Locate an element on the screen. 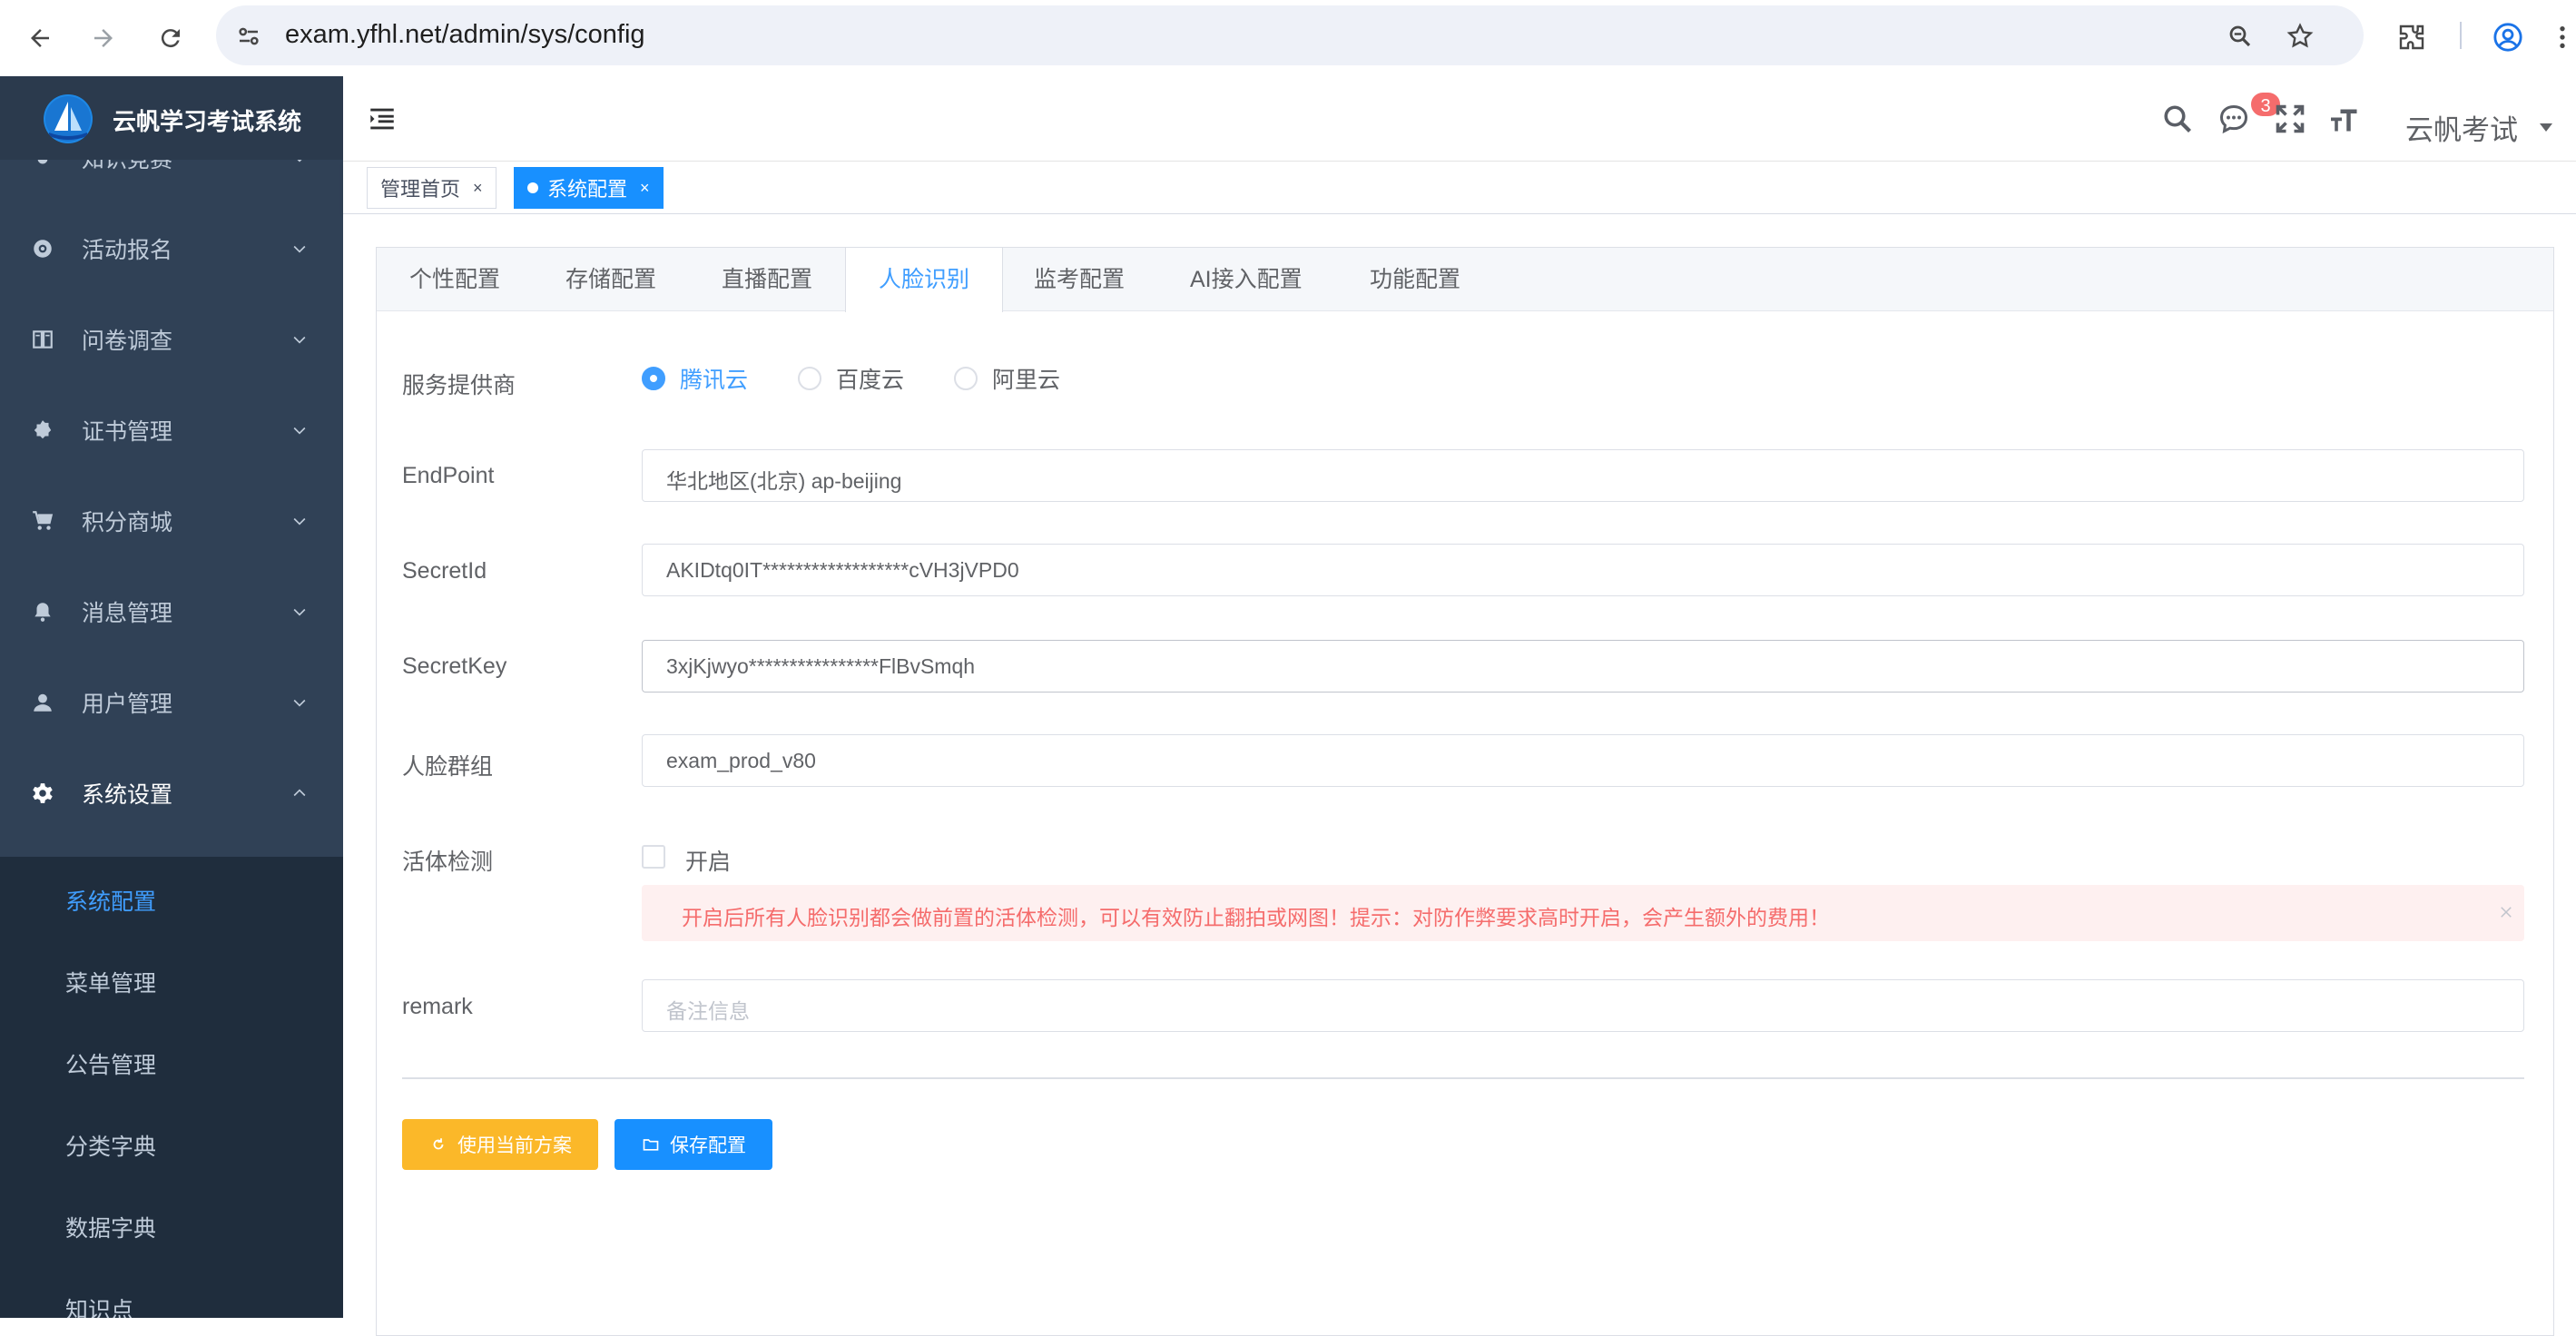  extensions-icon is located at coordinates (2412, 37).